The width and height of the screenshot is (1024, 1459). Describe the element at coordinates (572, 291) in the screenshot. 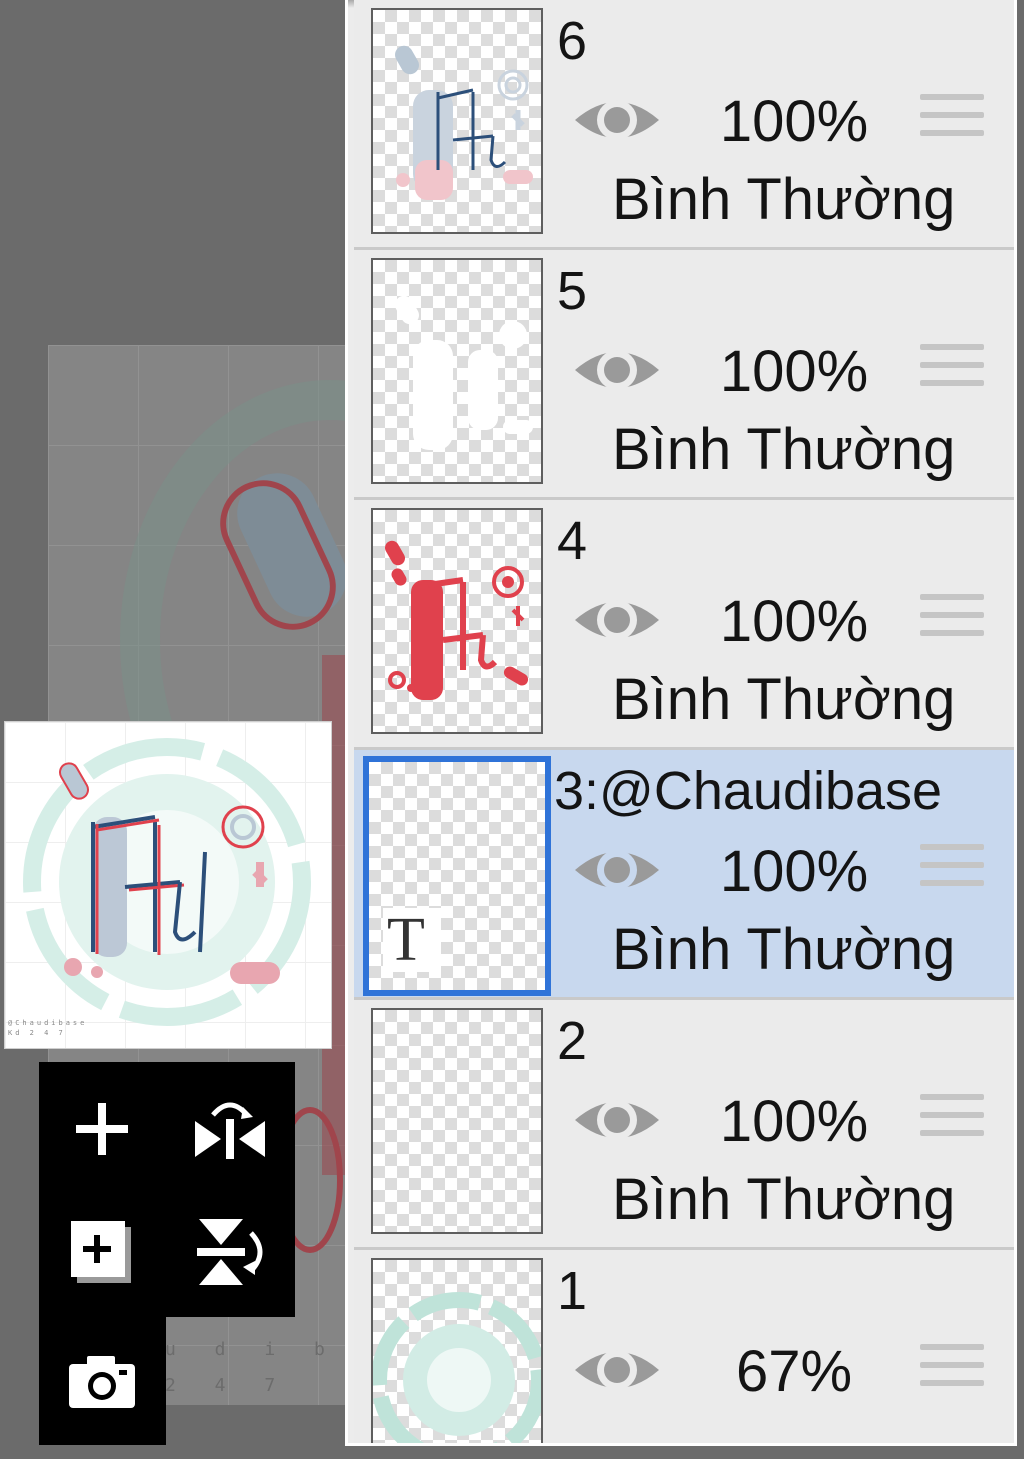

I see `layer-name: 5` at that location.